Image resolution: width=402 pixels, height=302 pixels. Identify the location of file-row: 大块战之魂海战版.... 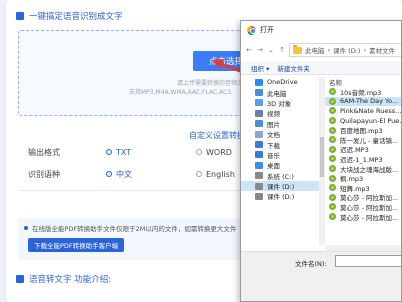
(363, 169).